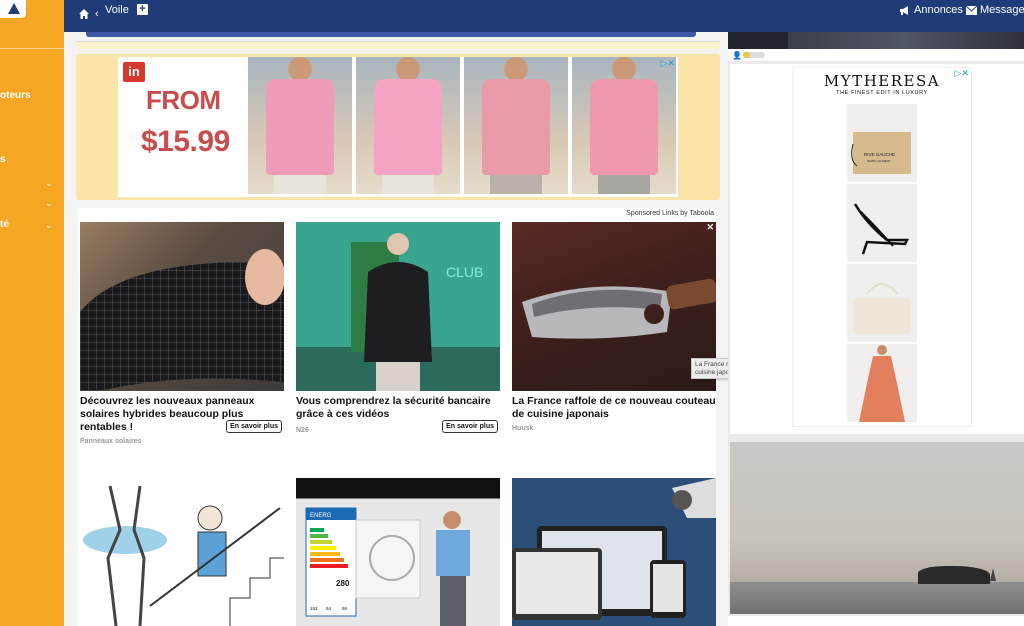 The width and height of the screenshot is (1024, 626). Describe the element at coordinates (15, 95) in the screenshot. I see `sidebar-item-moteurs: oteurs` at that location.